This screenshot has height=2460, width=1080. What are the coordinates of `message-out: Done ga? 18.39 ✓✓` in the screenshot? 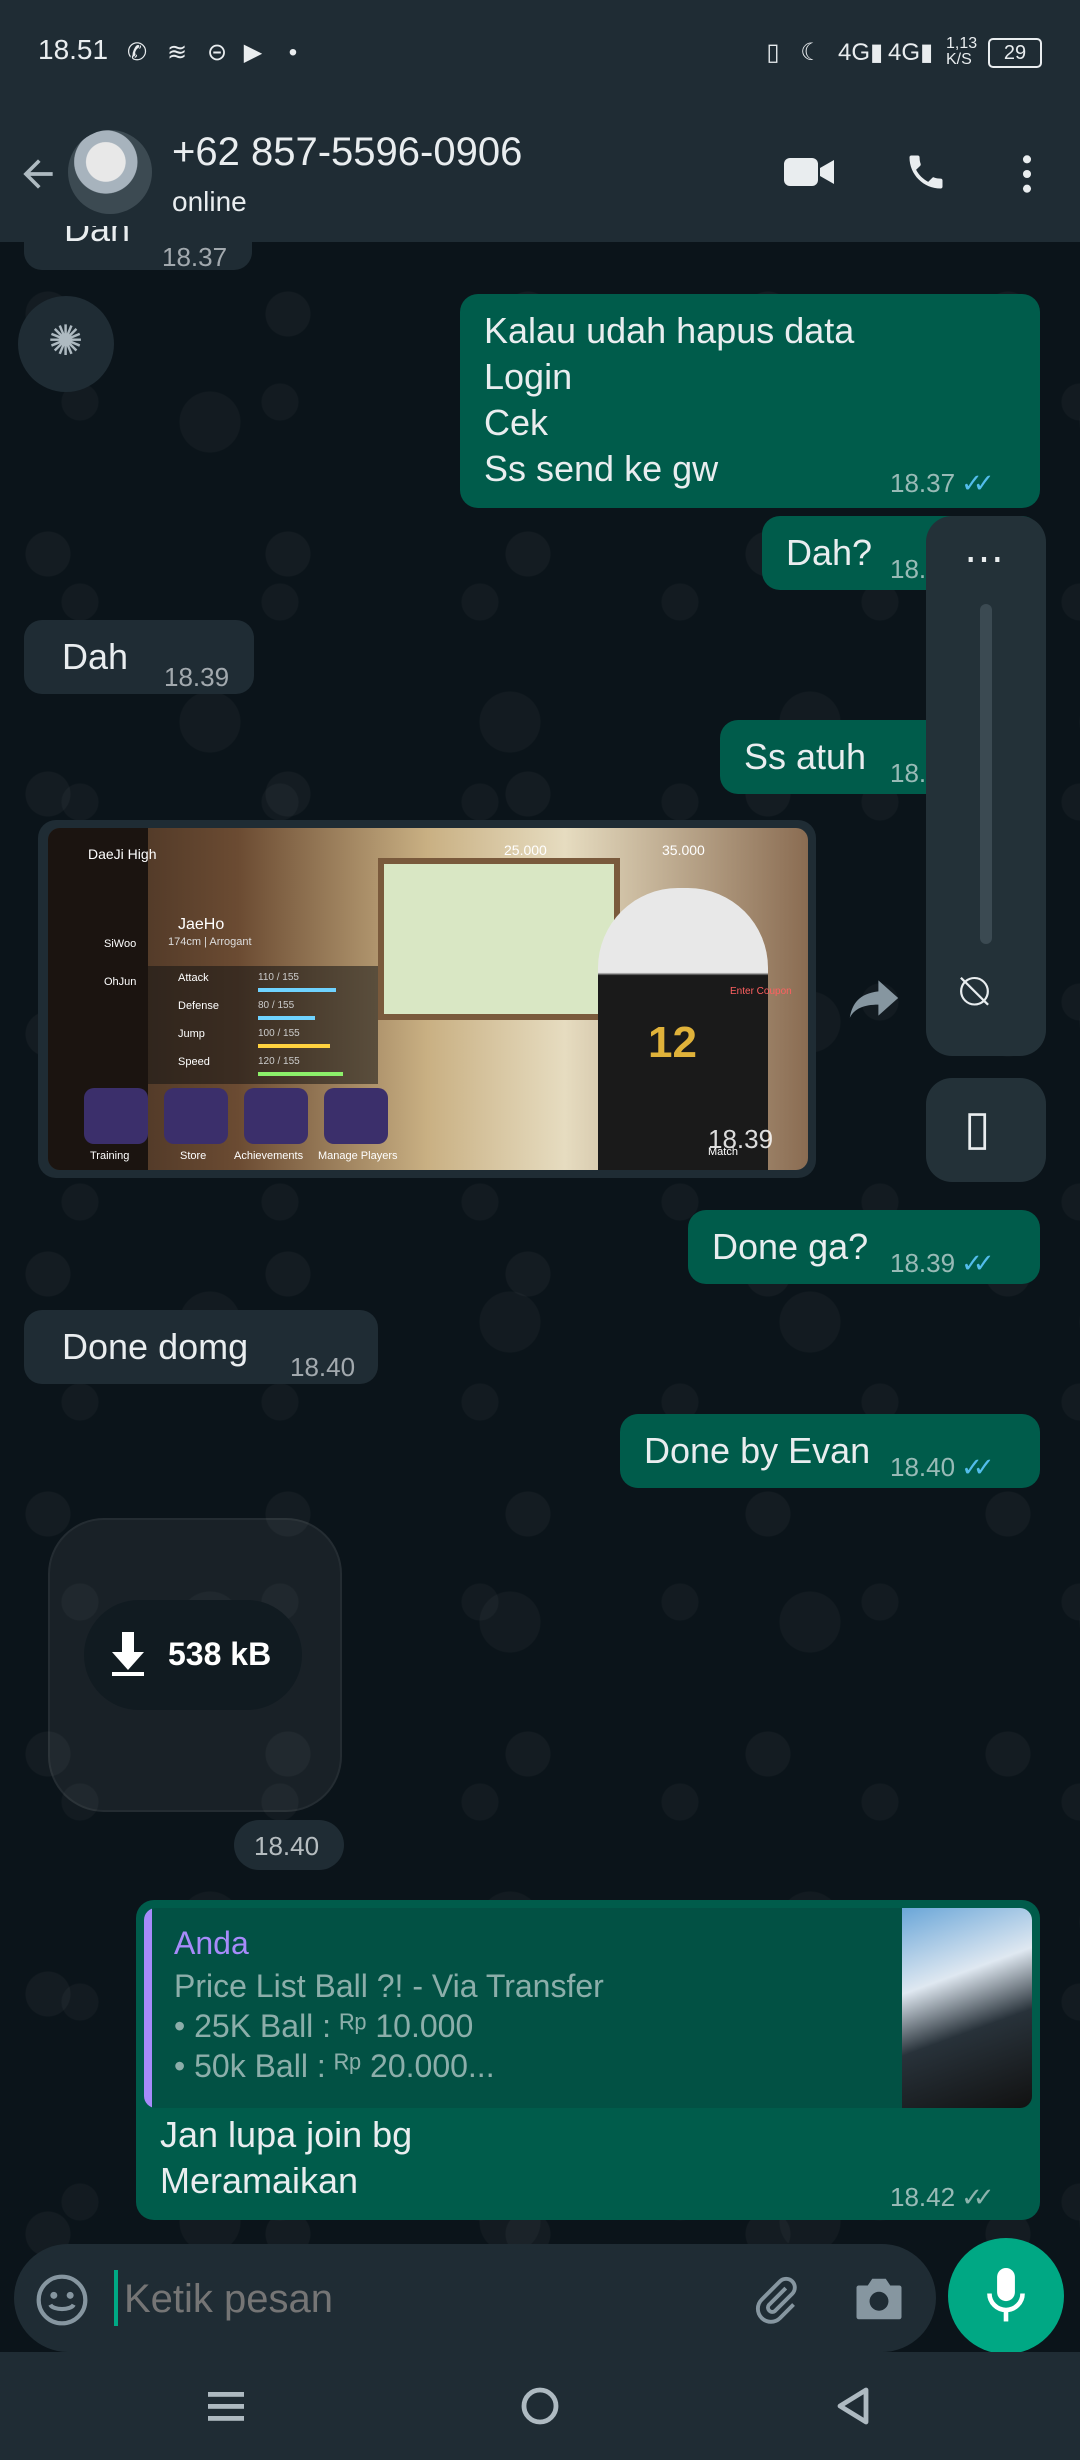 It's located at (864, 1247).